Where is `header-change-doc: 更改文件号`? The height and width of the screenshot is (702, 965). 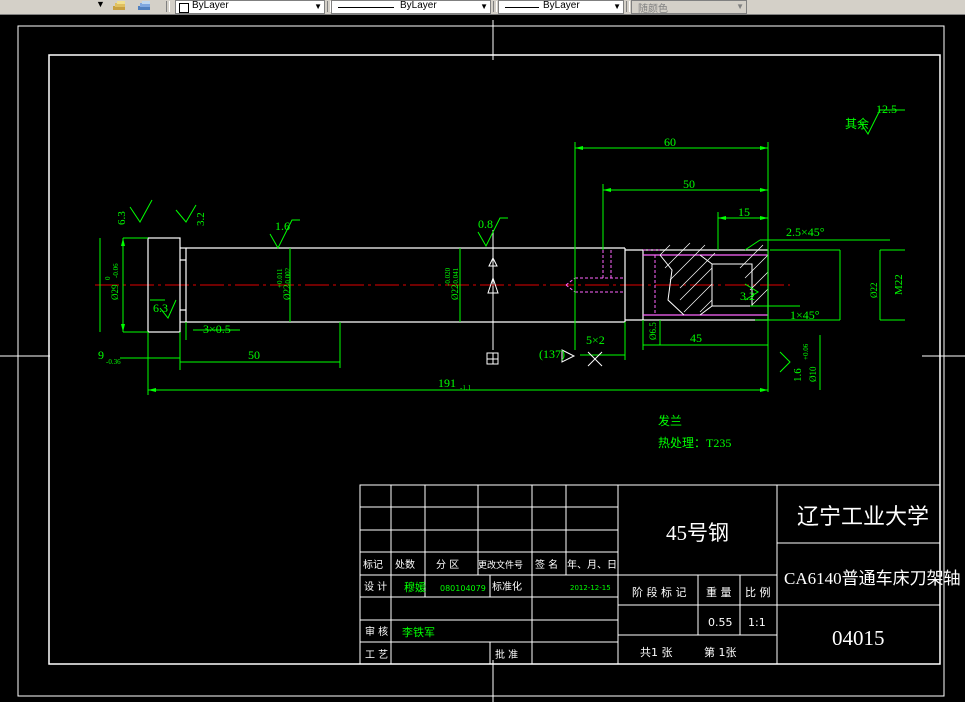
header-change-doc: 更改文件号 is located at coordinates (500, 565).